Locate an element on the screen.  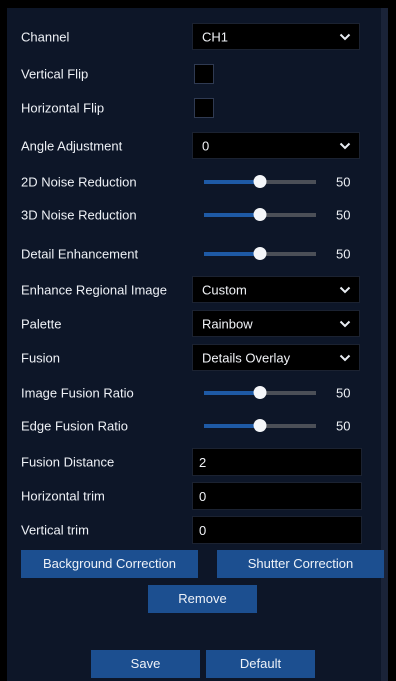
palette-select: Rainbow is located at coordinates (276, 323).